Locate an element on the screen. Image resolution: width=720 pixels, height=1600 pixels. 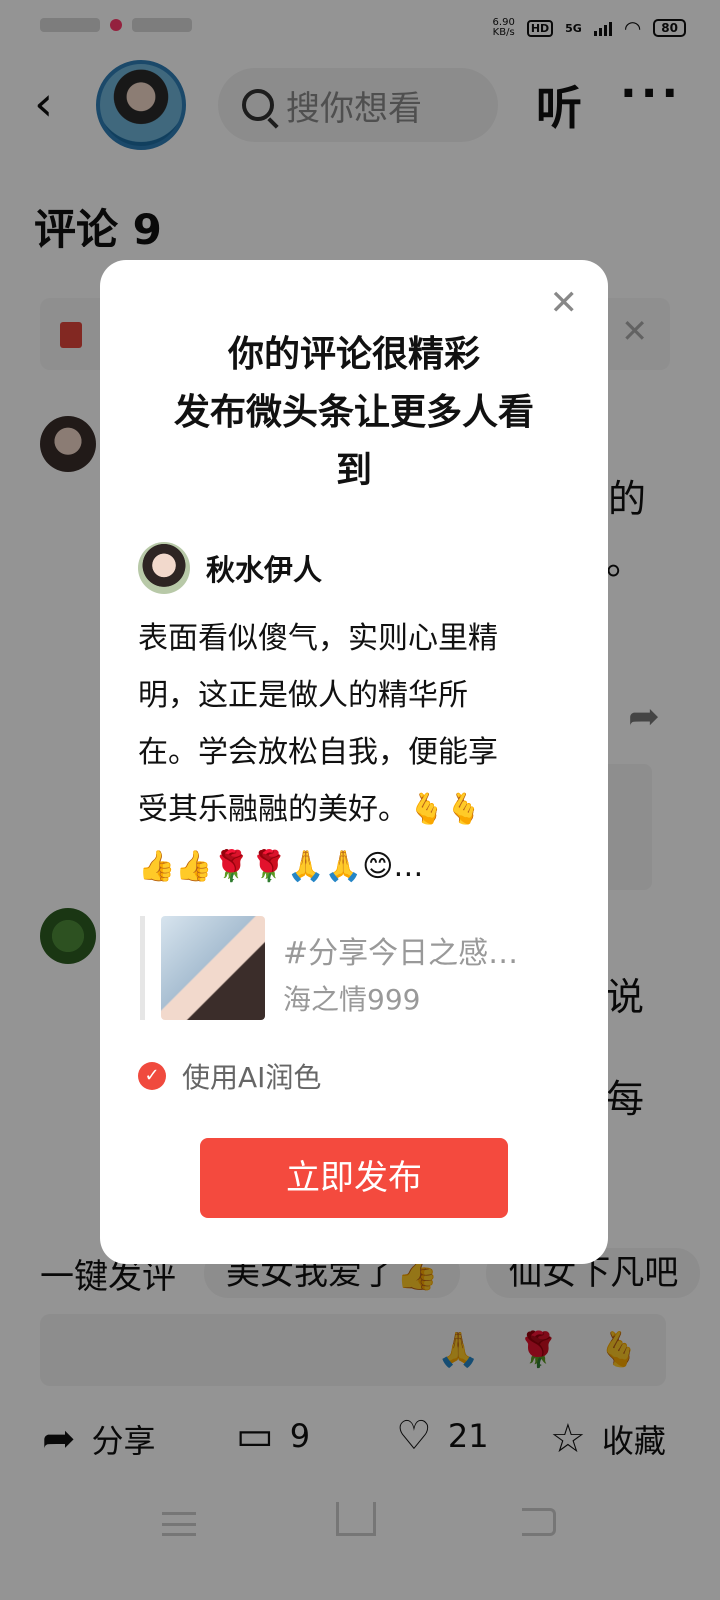
close-icon: ✕ is located at coordinates (564, 303).